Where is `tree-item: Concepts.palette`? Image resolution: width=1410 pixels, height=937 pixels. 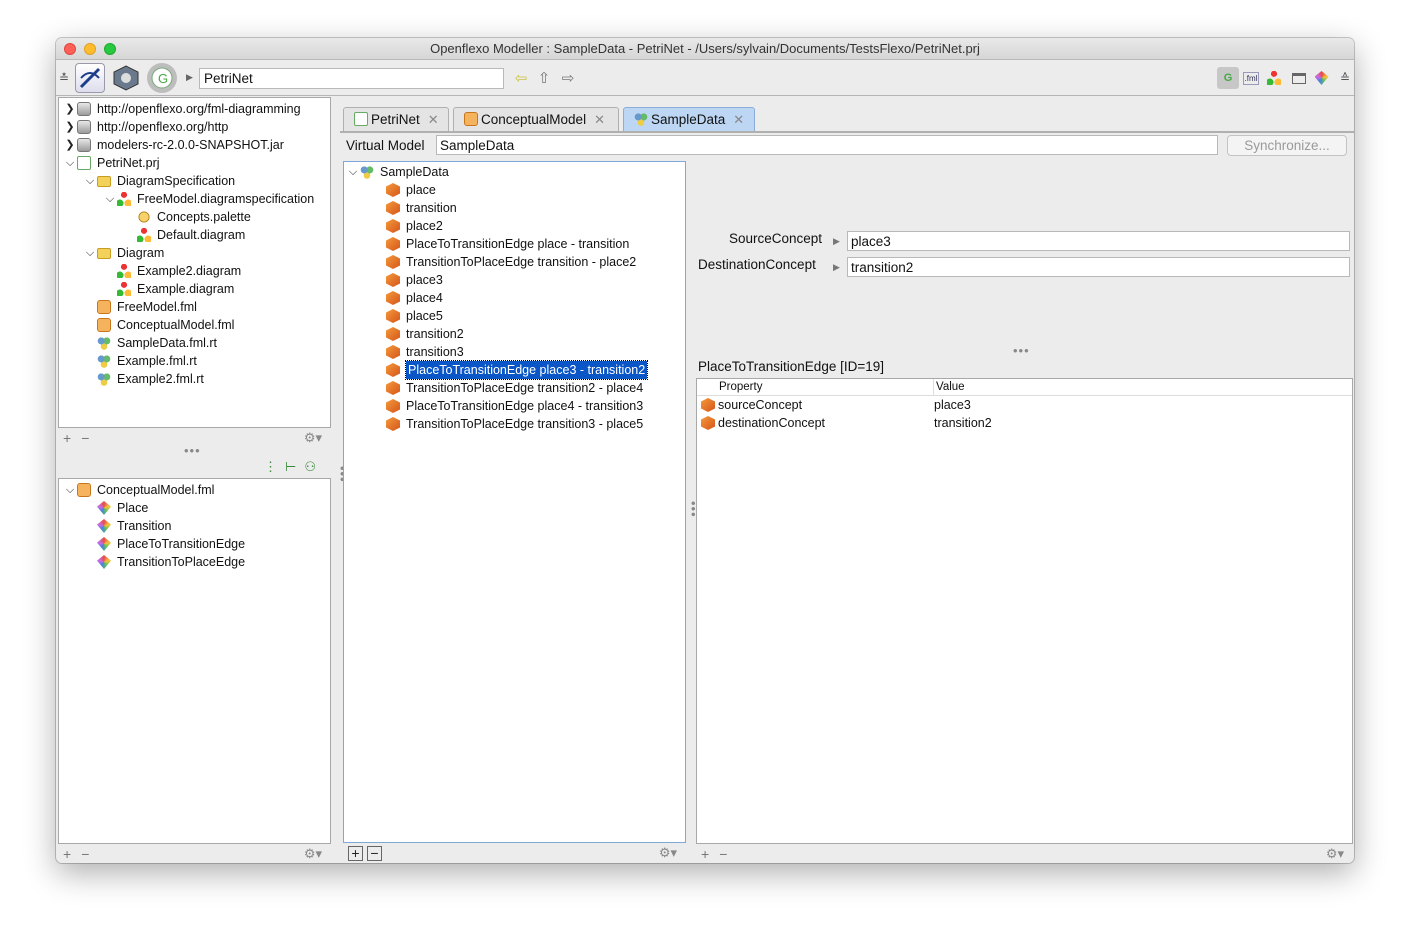
tree-item: Concepts.palette is located at coordinates (187, 217).